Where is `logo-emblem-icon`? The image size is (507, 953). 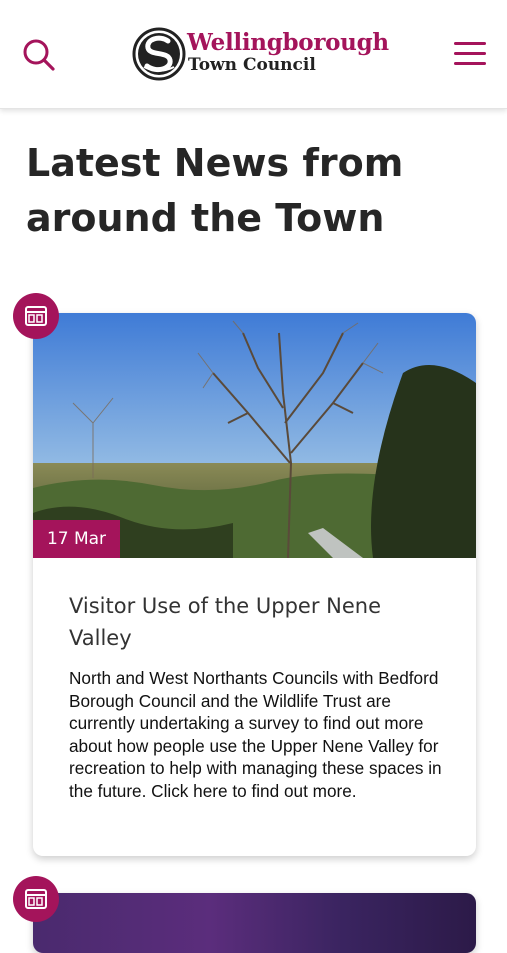 logo-emblem-icon is located at coordinates (159, 54).